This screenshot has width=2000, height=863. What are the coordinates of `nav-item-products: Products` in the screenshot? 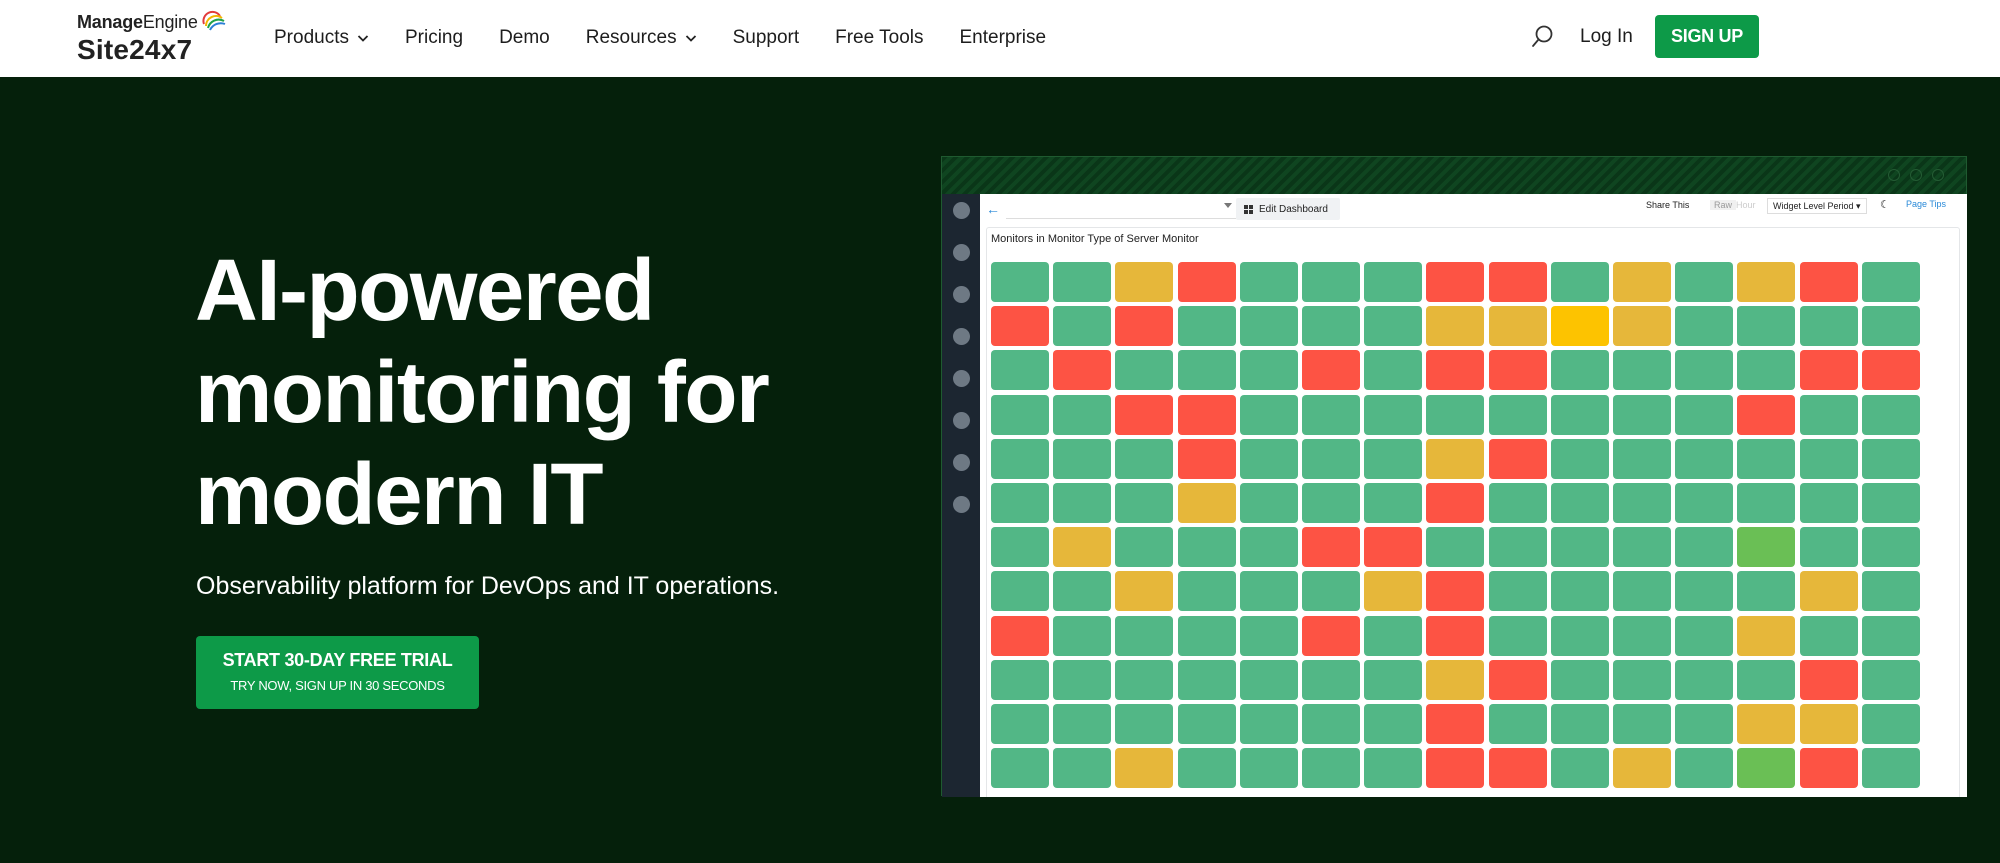 It's located at (321, 38).